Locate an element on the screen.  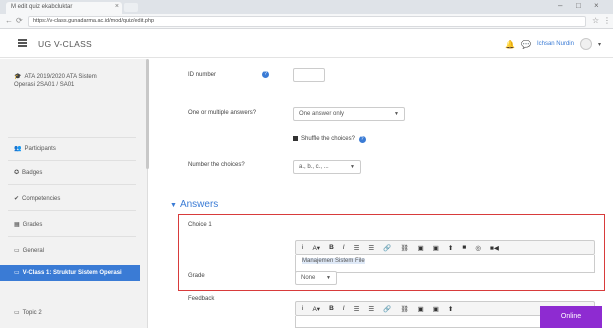
sidebar-item-general: ▭ General is located at coordinates (70, 250).